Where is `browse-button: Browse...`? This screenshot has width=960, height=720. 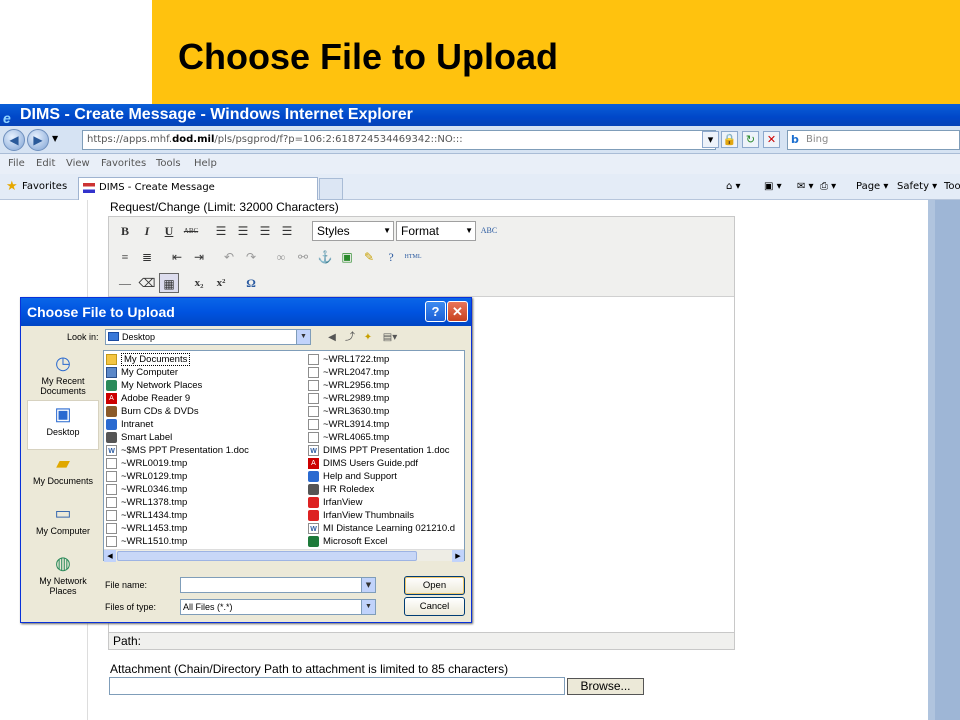
browse-button: Browse... is located at coordinates (605, 686).